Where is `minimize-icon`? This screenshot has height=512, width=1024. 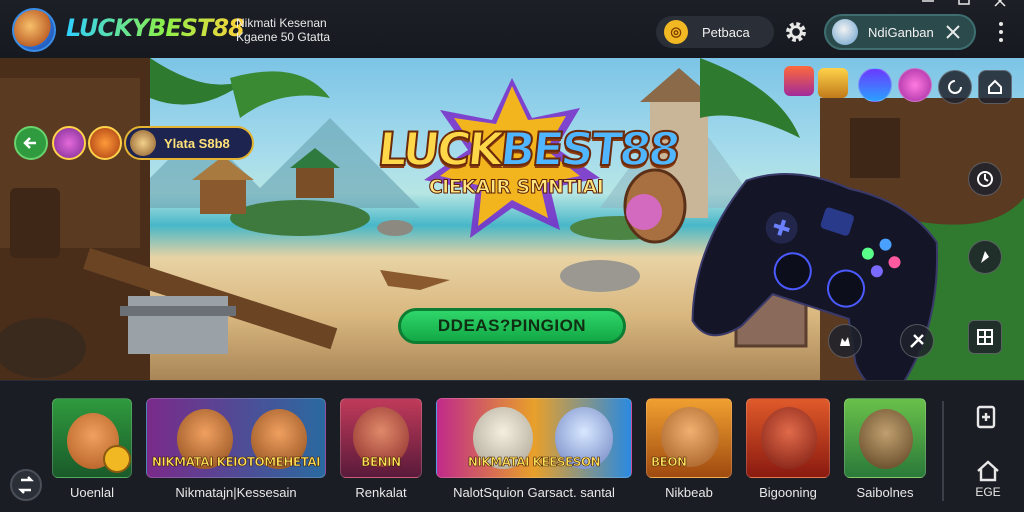
minimize-icon is located at coordinates (928, 5).